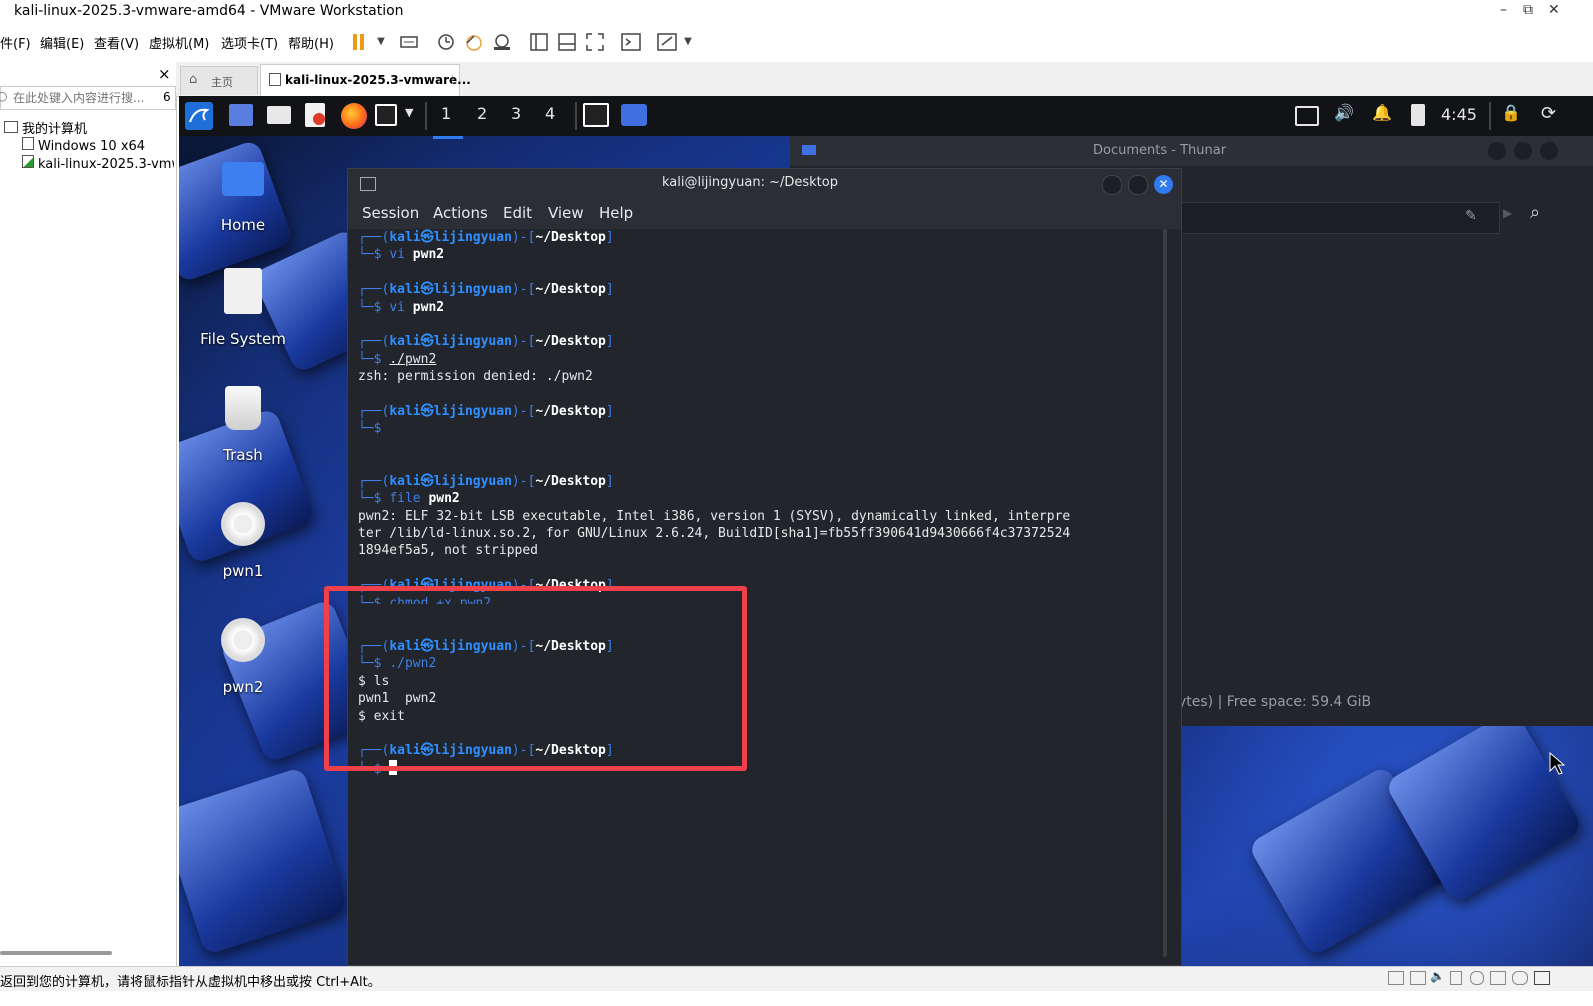  I want to click on terminal-launcher-icon, so click(386, 115).